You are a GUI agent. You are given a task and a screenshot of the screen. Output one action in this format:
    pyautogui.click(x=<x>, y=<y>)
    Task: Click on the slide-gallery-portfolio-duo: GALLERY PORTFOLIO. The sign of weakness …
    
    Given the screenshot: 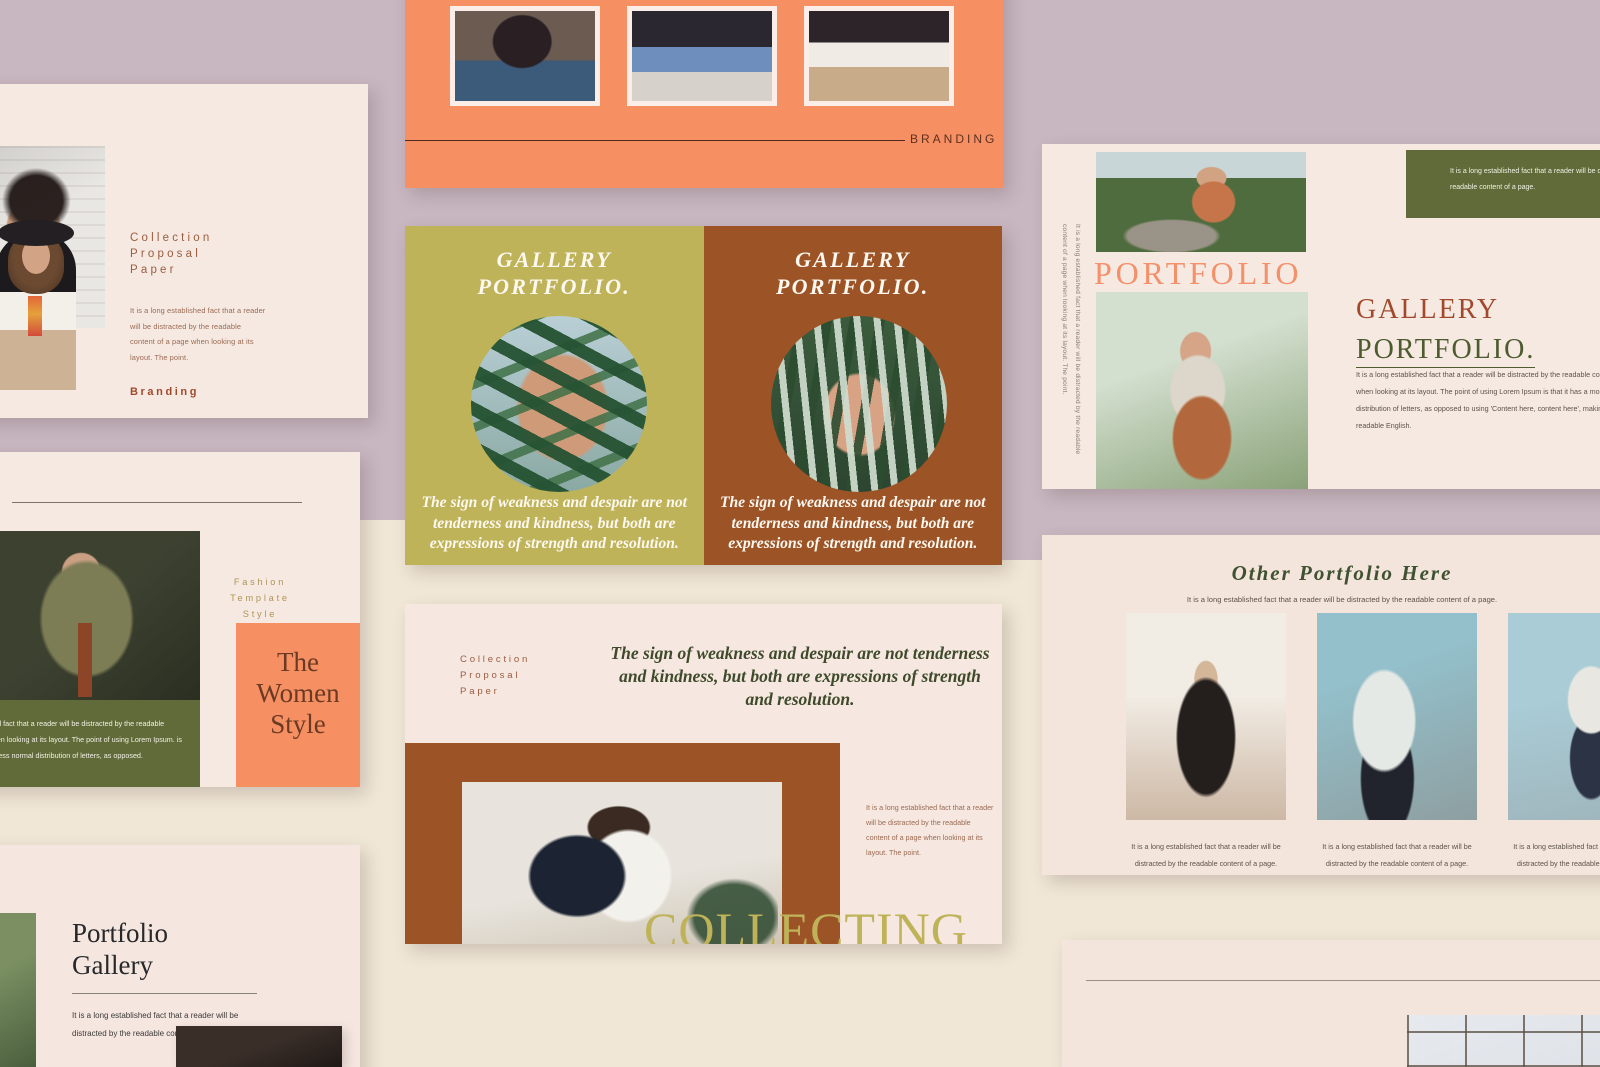 What is the action you would take?
    pyautogui.click(x=703, y=395)
    